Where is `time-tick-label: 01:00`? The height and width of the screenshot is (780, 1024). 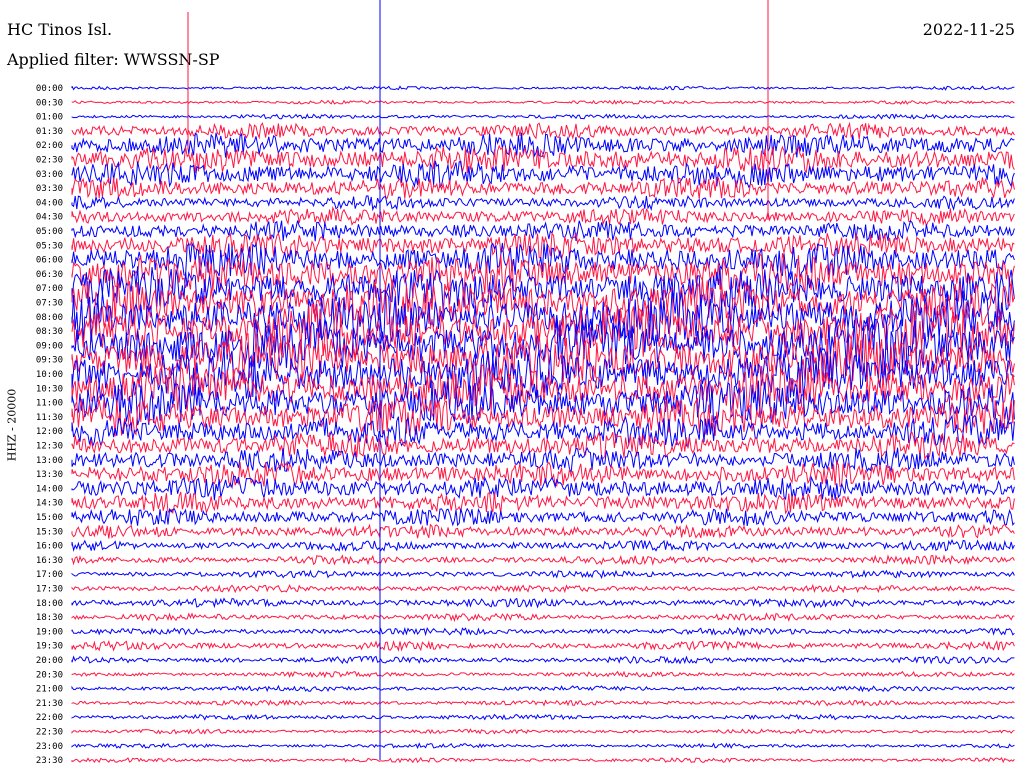
time-tick-label: 01:00 is located at coordinates (49, 118).